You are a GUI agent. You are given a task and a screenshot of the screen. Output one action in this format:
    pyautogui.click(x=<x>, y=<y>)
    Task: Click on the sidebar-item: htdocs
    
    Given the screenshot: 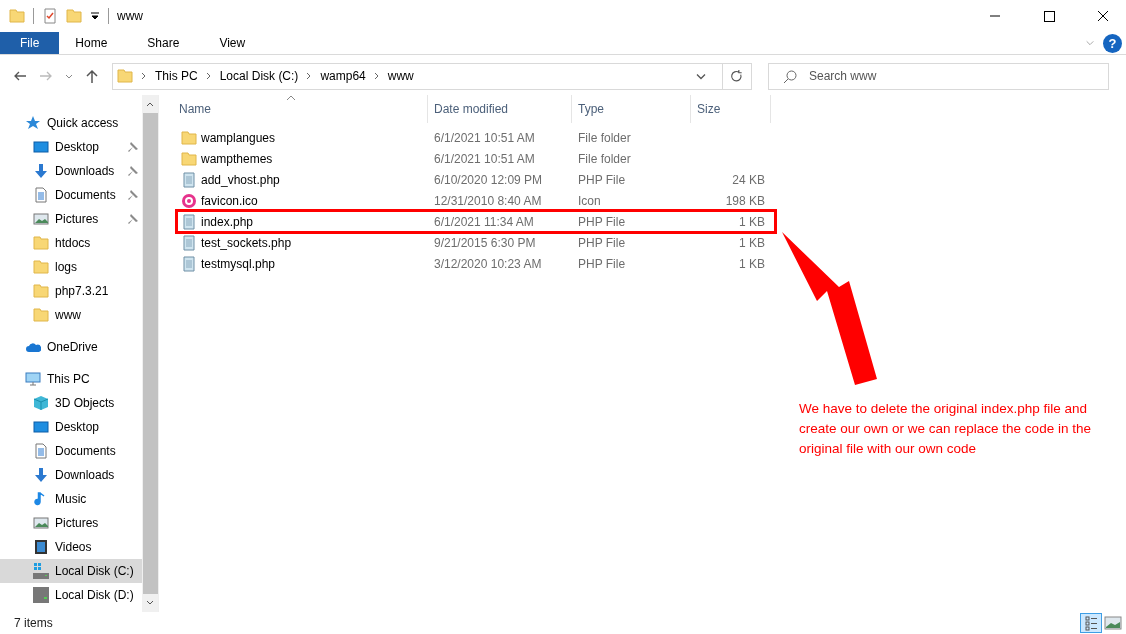 What is the action you would take?
    pyautogui.click(x=71, y=243)
    